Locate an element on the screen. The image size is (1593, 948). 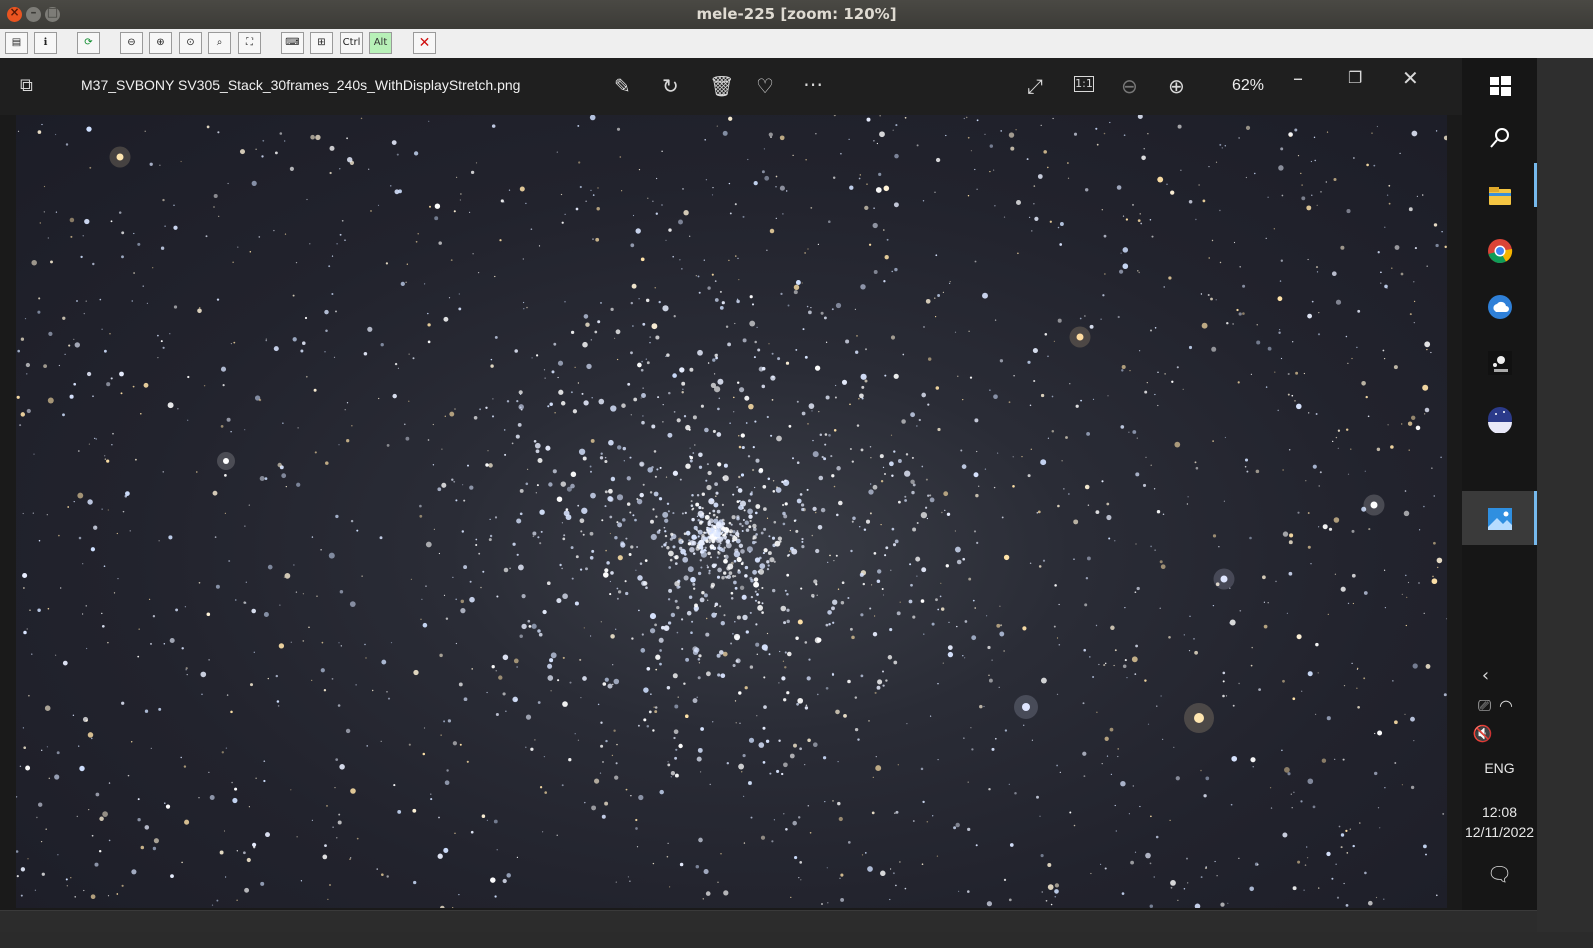
astro-app-button is located at coordinates (1499, 362).